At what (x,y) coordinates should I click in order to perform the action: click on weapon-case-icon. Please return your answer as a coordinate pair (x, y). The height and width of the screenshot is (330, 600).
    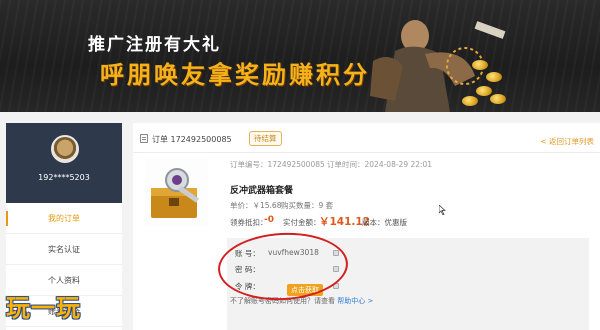
    Looking at the image, I should click on (175, 193).